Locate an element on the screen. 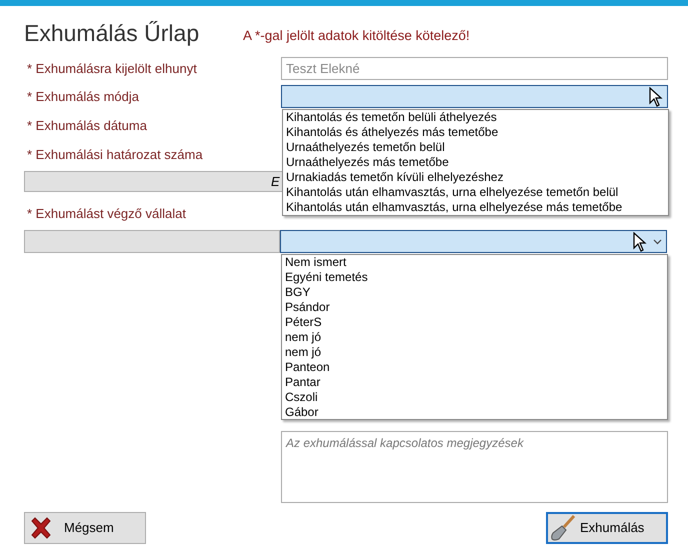  shovel-icon is located at coordinates (563, 528).